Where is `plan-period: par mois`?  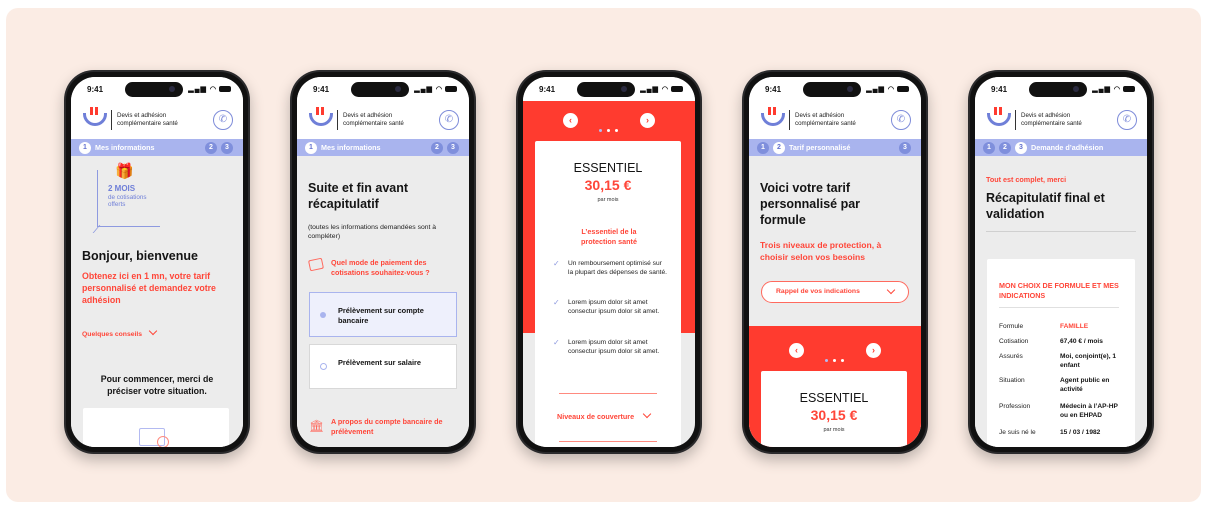 plan-period: par mois is located at coordinates (608, 200).